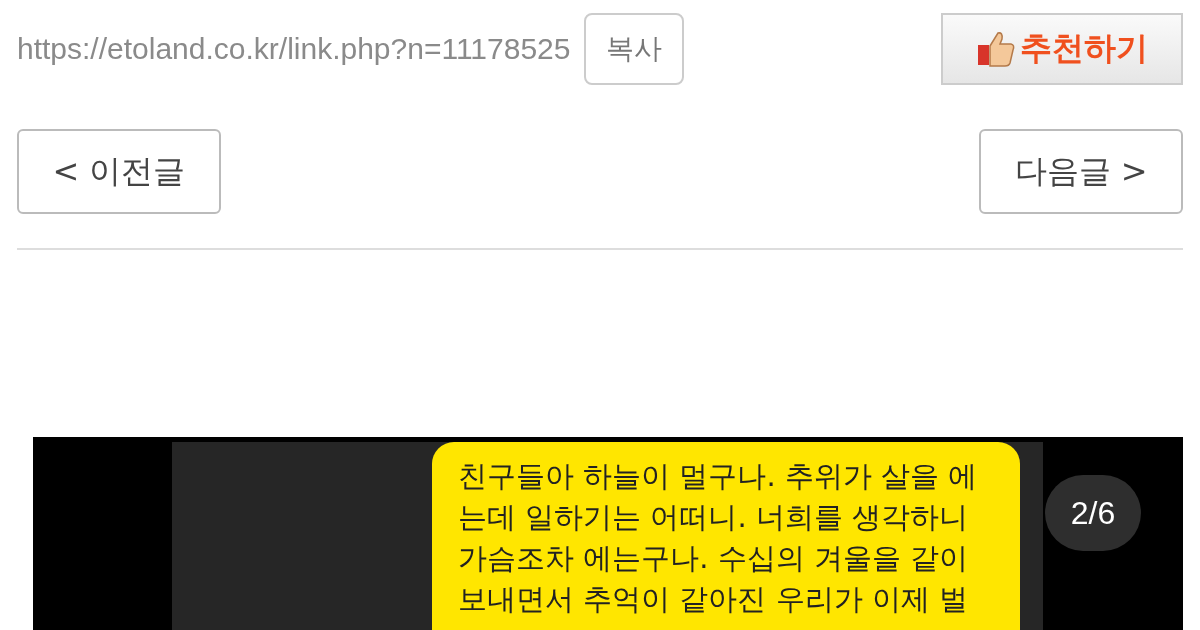 This screenshot has height=630, width=1200. What do you see at coordinates (996, 49) in the screenshot?
I see `thumbs-up-icon` at bounding box center [996, 49].